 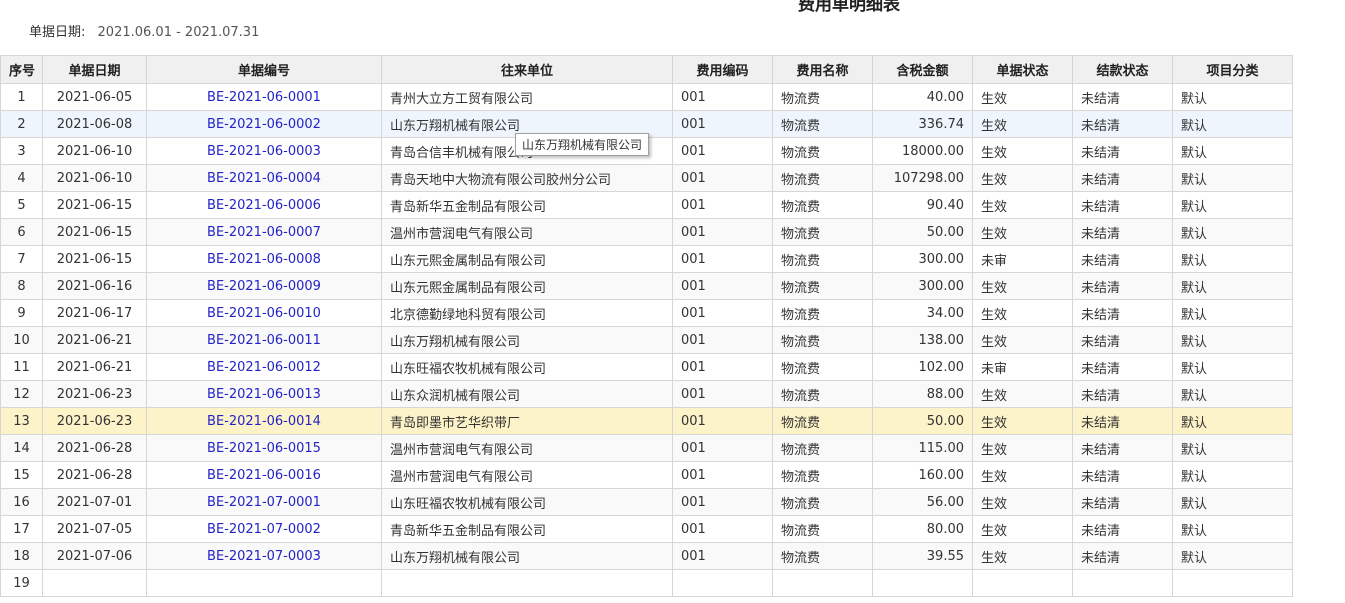 What do you see at coordinates (822, 69) in the screenshot?
I see `col-header-fee-name: 费用名称` at bounding box center [822, 69].